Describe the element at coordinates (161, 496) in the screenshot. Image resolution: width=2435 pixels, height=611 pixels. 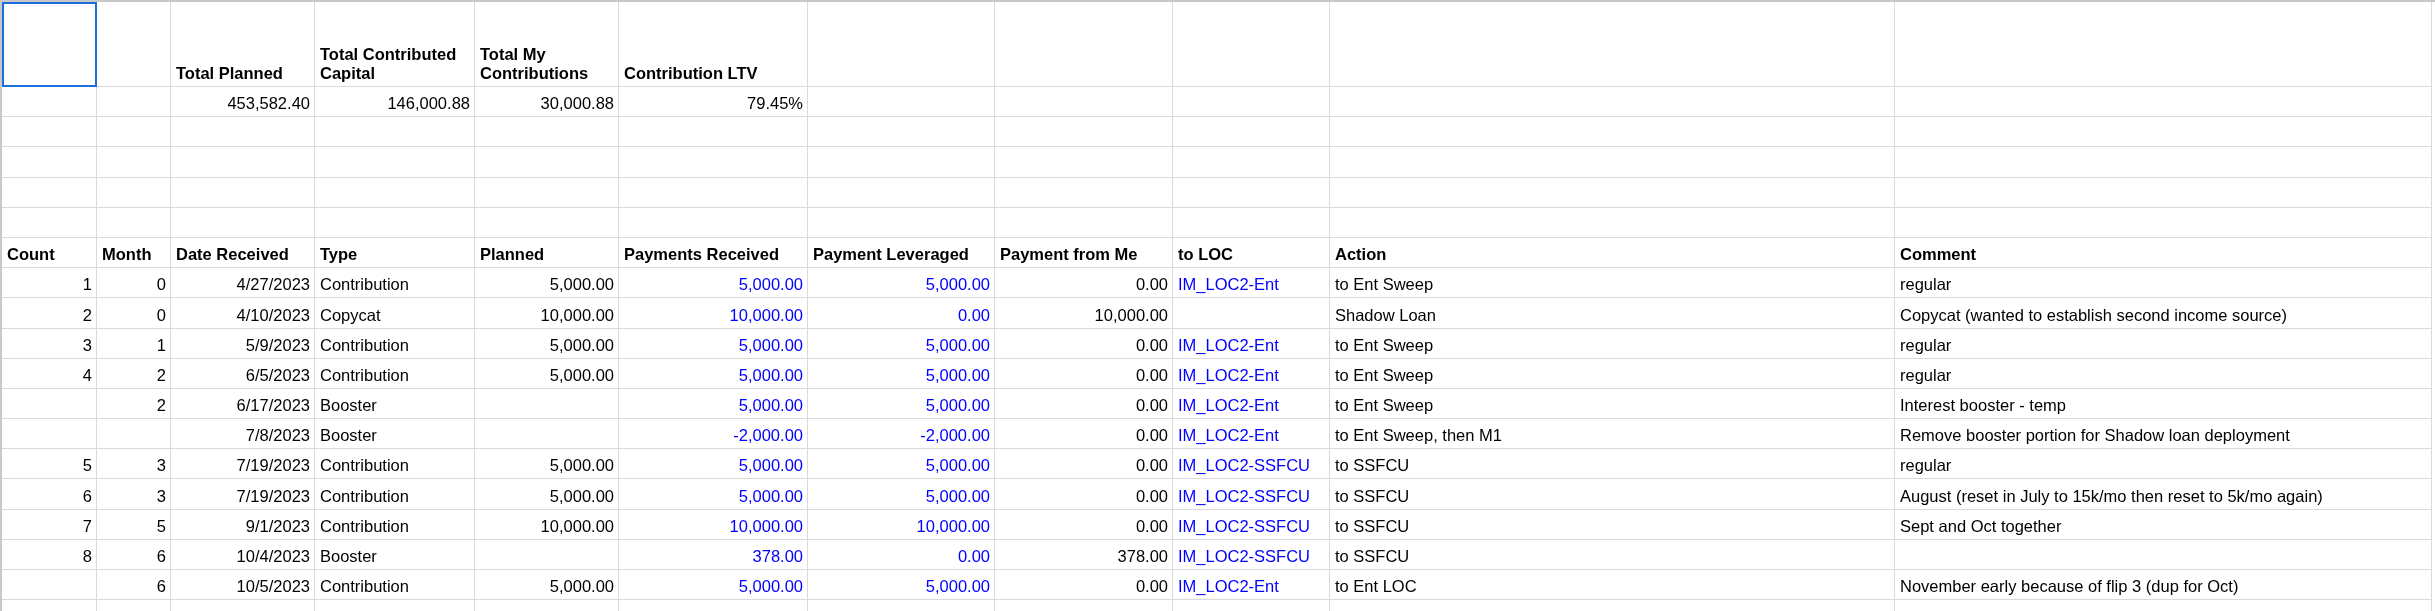
I see `table-cell: 3` at that location.